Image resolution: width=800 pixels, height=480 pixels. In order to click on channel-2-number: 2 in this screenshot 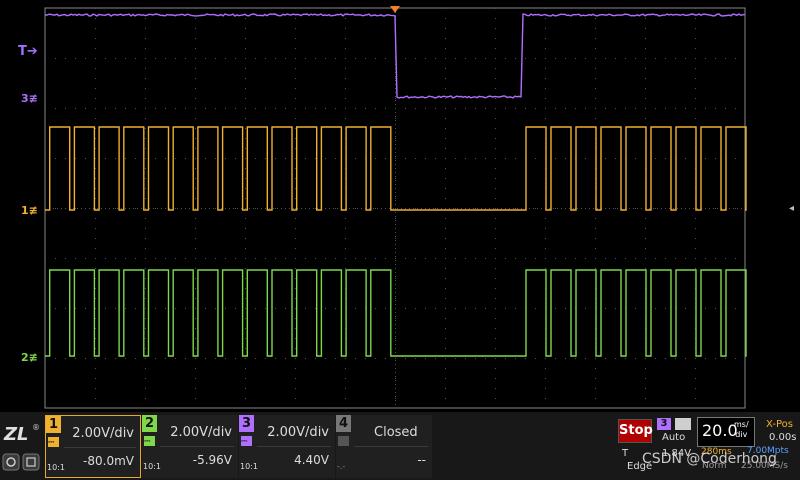, I will do `click(149, 423)`.